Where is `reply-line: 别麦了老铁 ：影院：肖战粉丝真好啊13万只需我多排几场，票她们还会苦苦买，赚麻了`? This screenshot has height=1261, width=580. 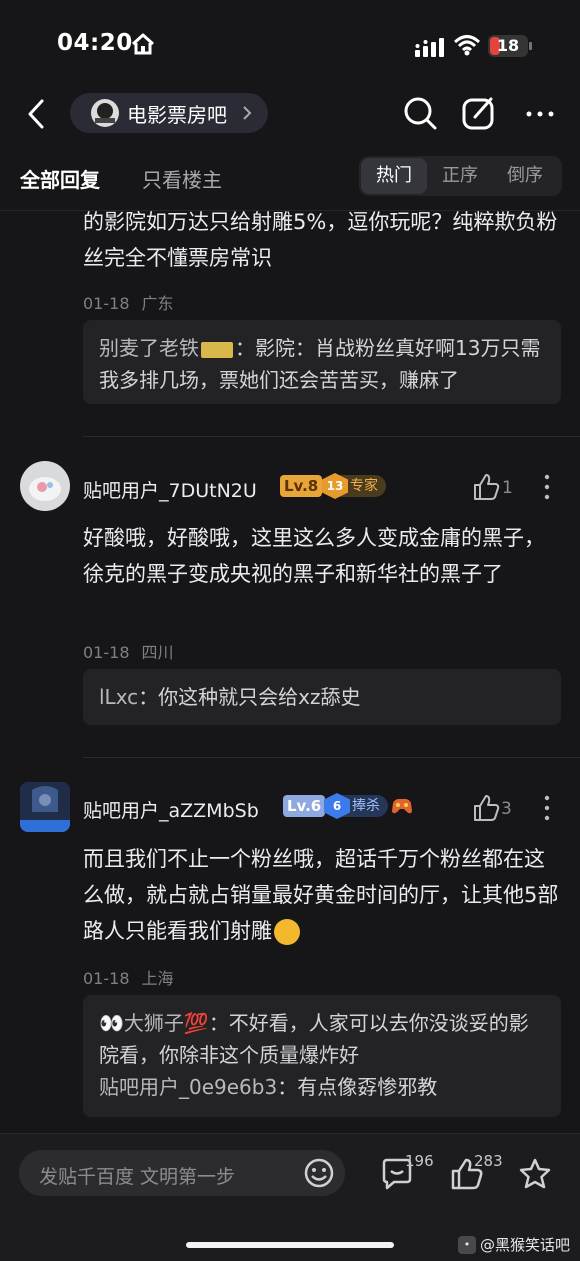
reply-line: 别麦了老铁 ：影院：肖战粉丝真好啊13万只需我多排几场，票她们还会苦苦买，赚麻了 is located at coordinates (322, 364).